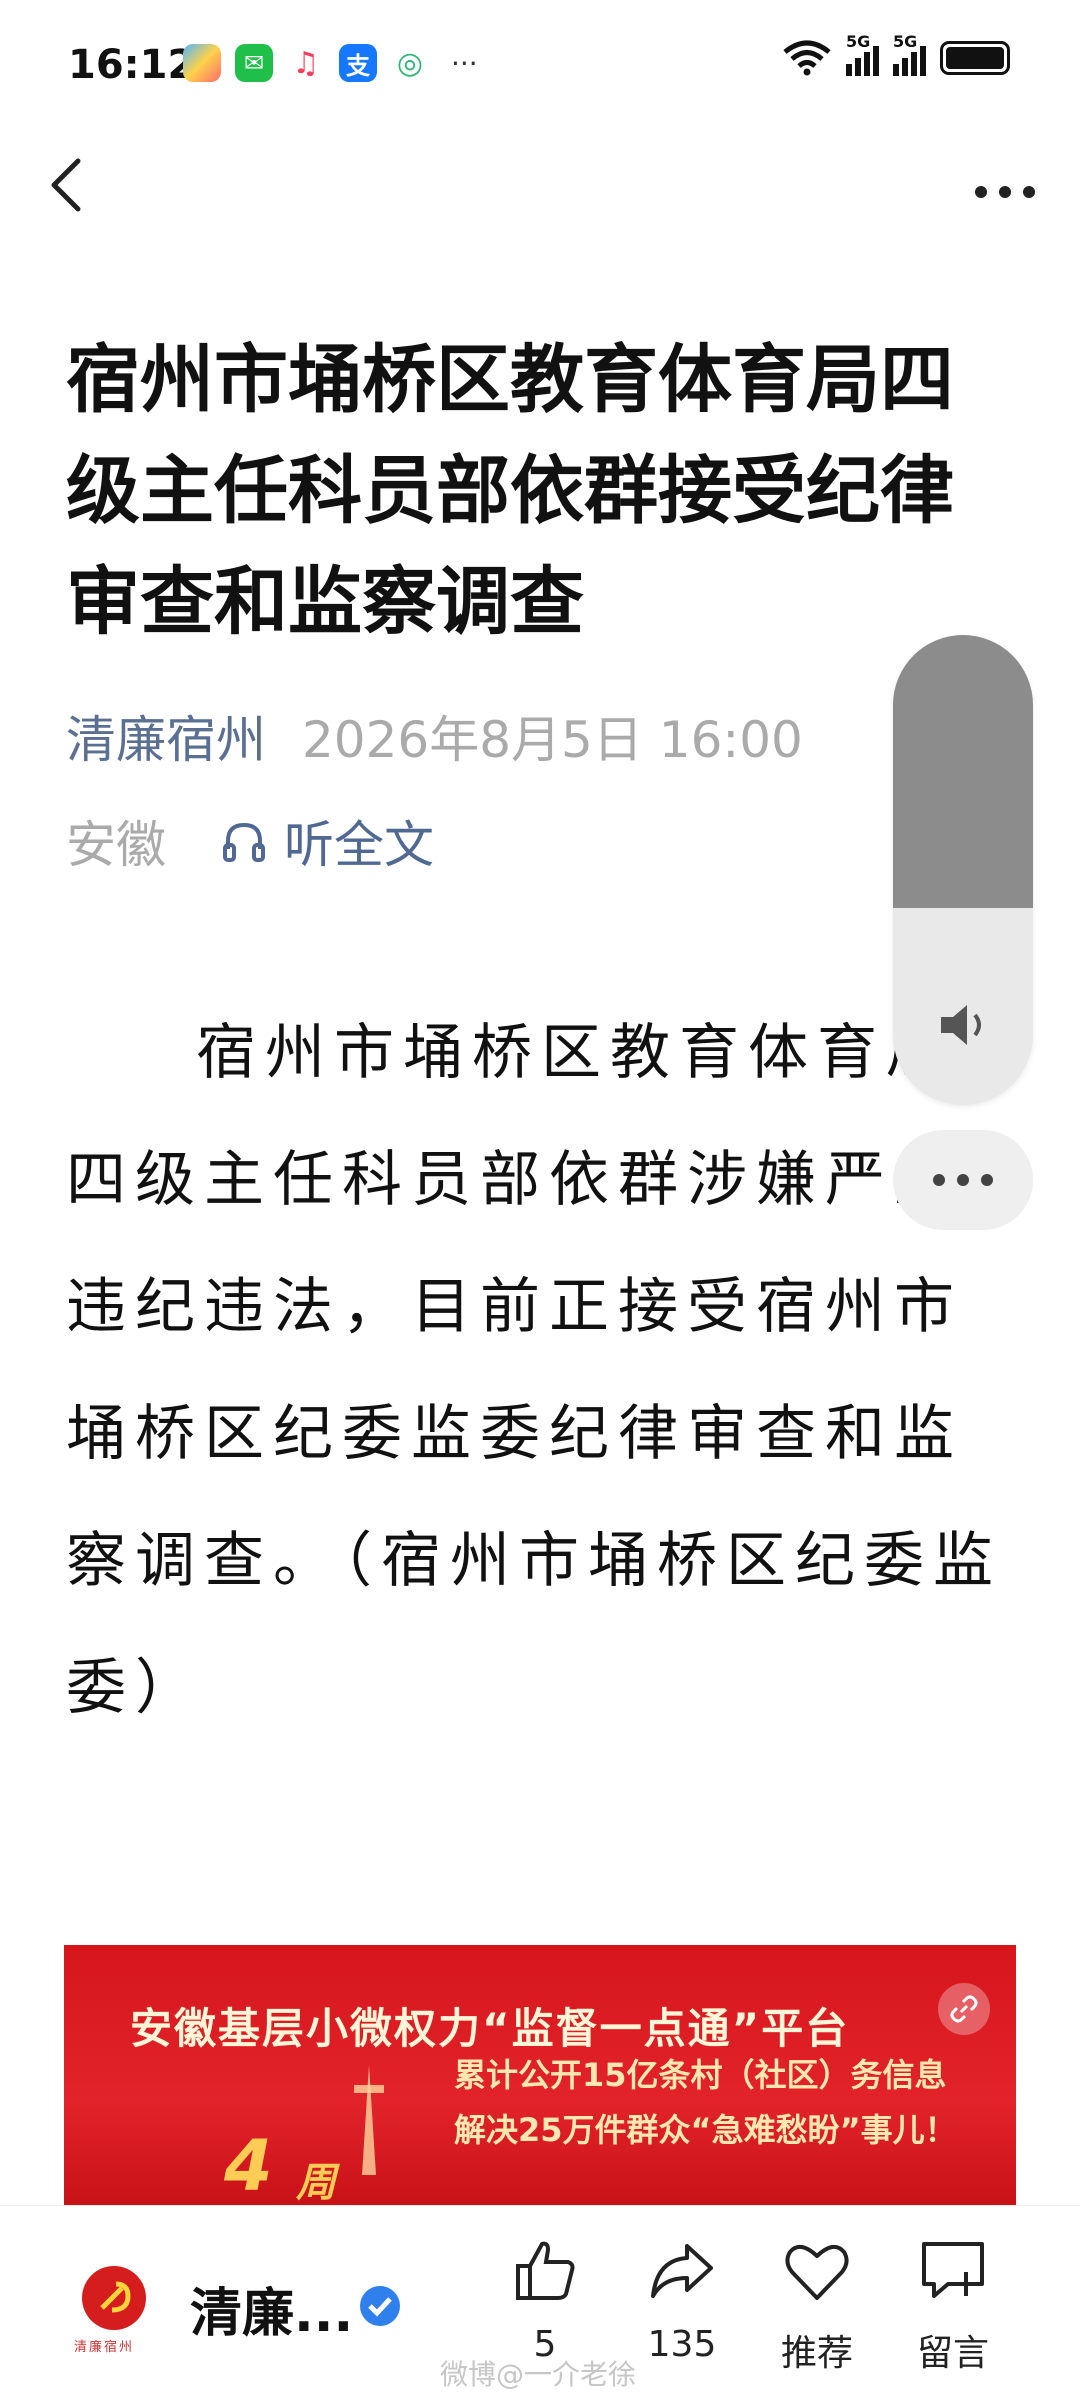 The height and width of the screenshot is (2397, 1080). What do you see at coordinates (817, 2272) in the screenshot?
I see `heart-icon` at bounding box center [817, 2272].